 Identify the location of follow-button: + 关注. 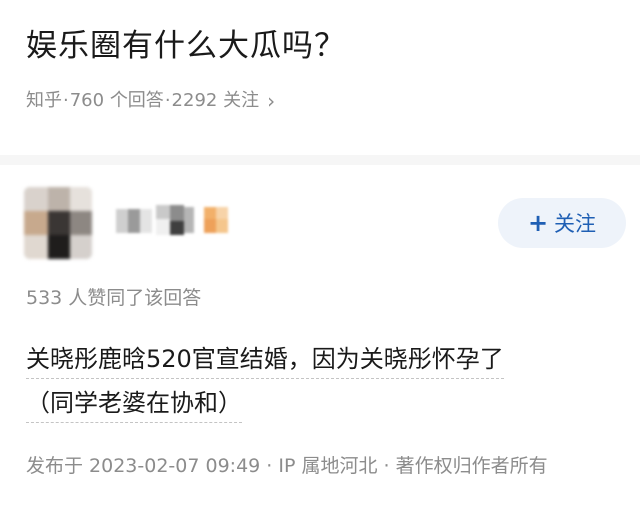
(562, 223).